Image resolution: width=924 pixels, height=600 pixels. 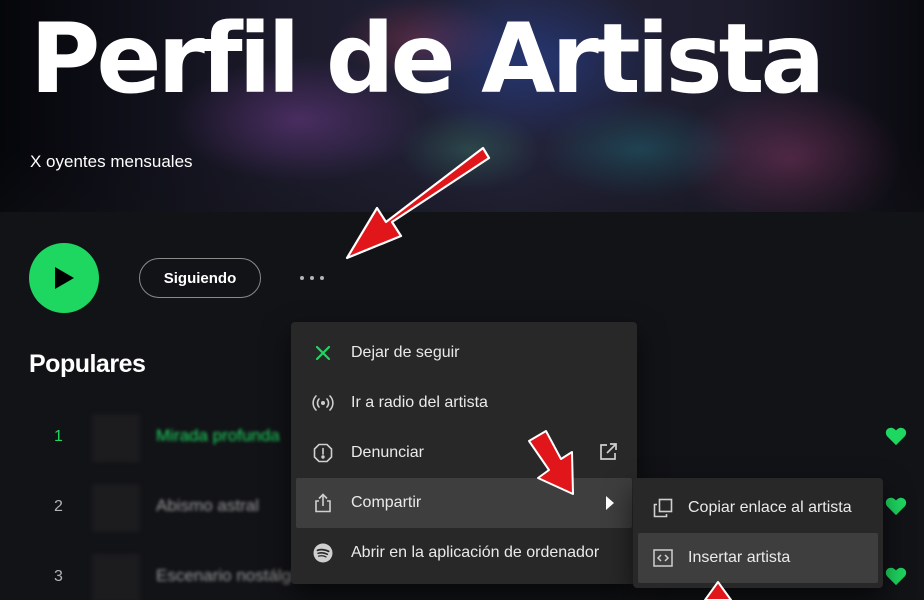 I want to click on menu-item-report: Denunciar, so click(x=464, y=453).